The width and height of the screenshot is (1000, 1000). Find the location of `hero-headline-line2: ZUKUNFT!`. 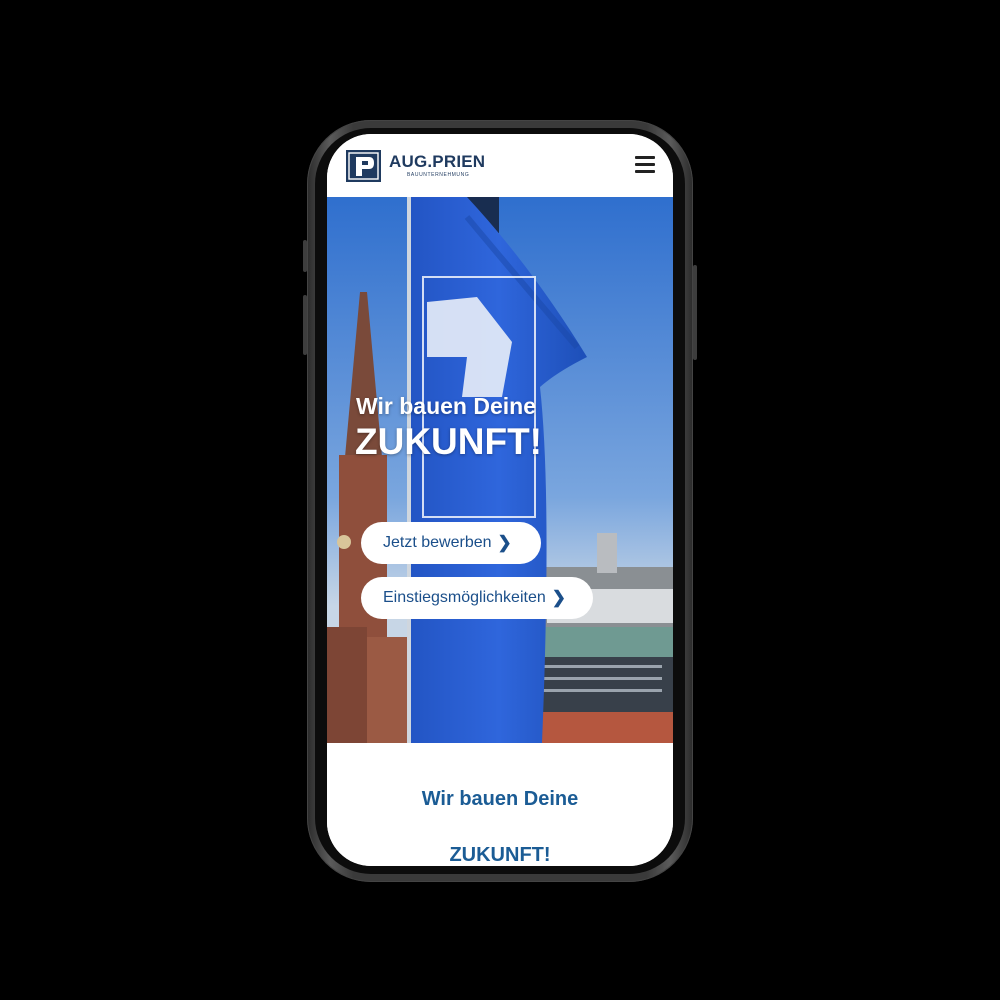

hero-headline-line2: ZUKUNFT! is located at coordinates (449, 441).